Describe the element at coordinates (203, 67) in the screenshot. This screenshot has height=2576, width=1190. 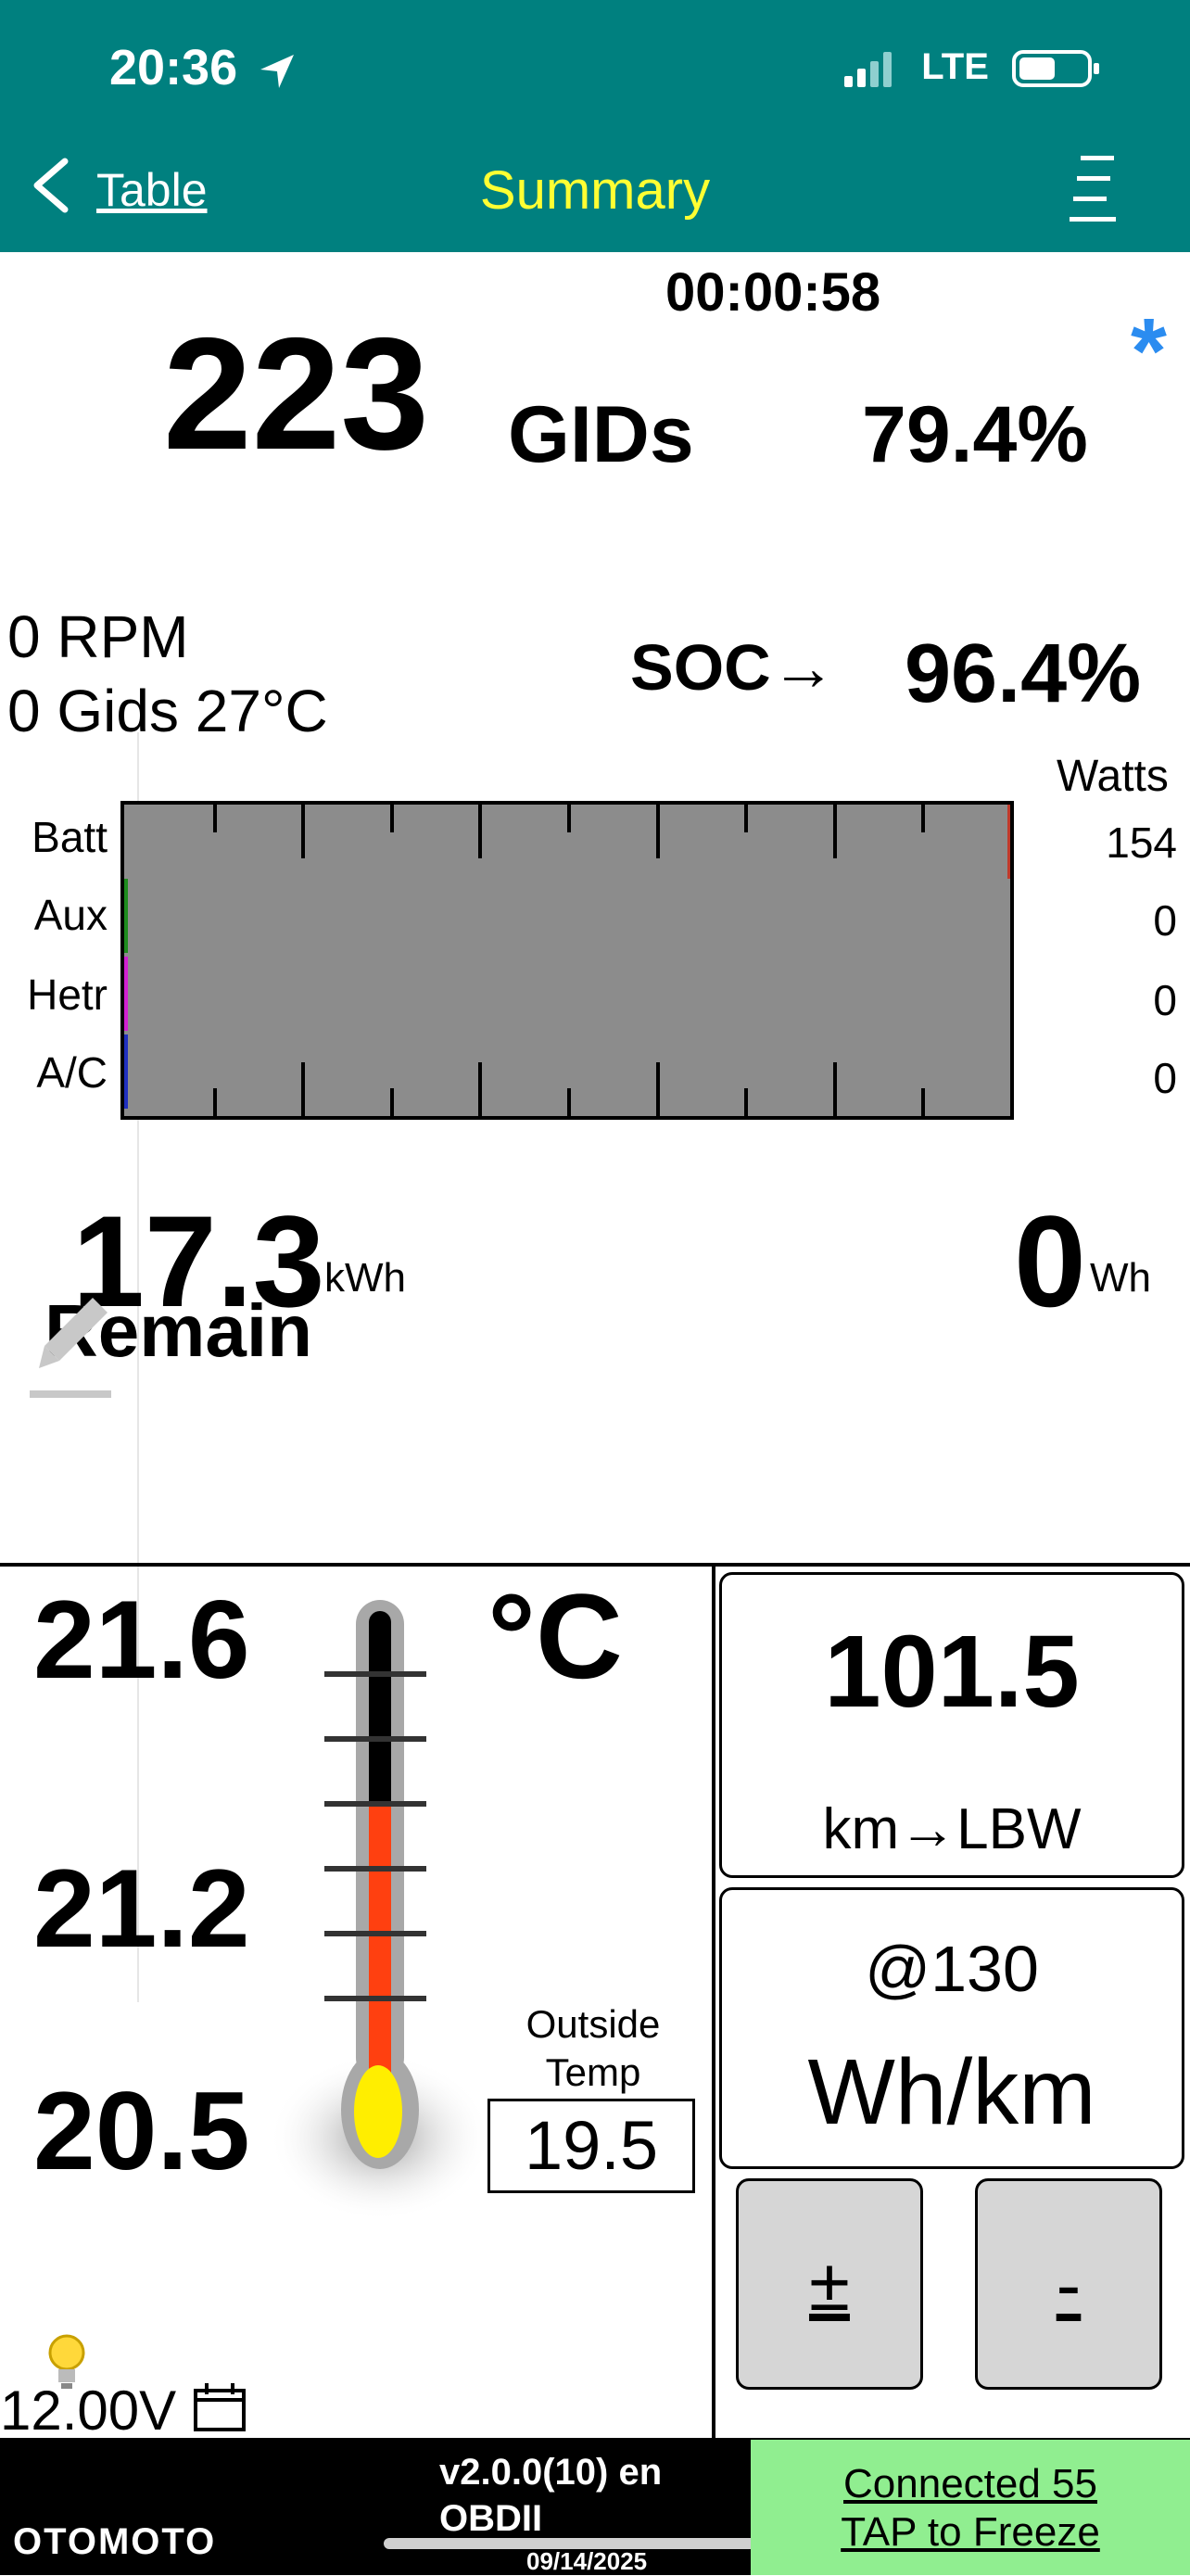
I see `status-time: 20:36` at that location.